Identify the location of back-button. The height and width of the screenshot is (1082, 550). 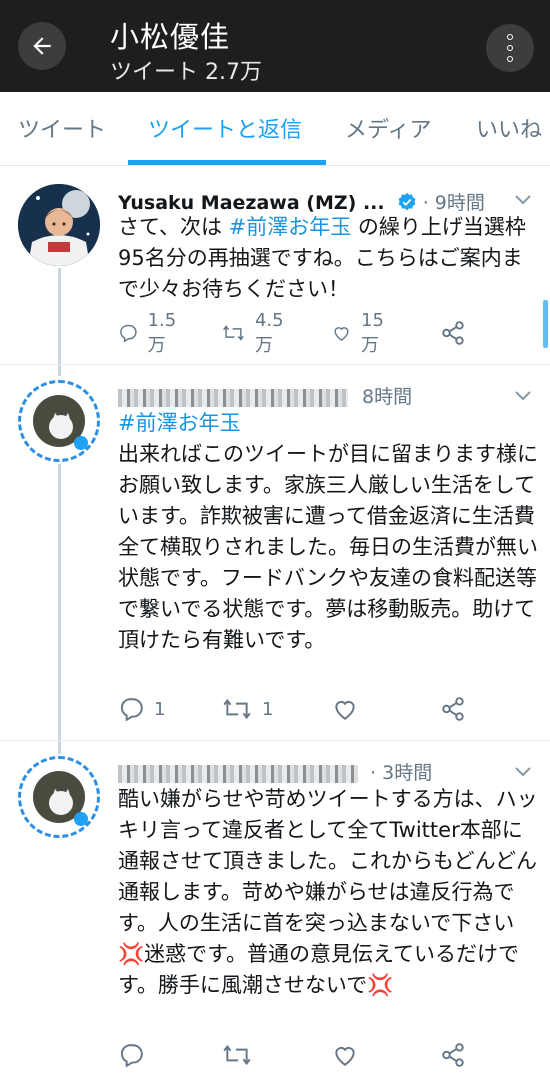
(42, 46).